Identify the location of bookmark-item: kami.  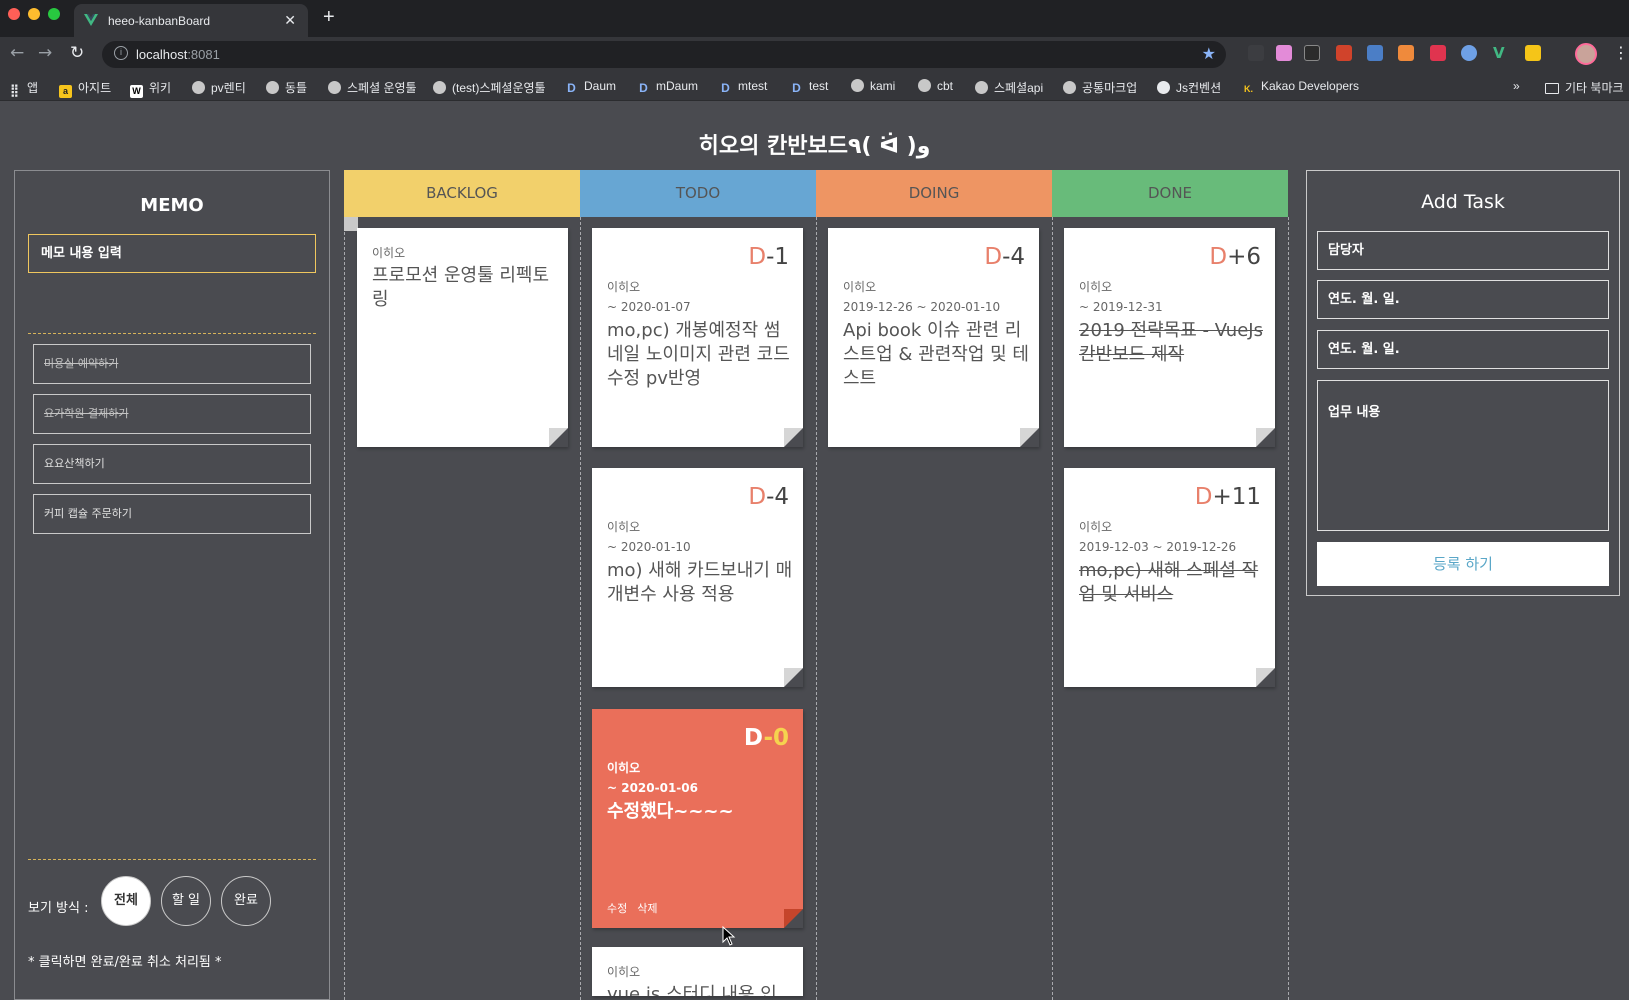
(873, 86).